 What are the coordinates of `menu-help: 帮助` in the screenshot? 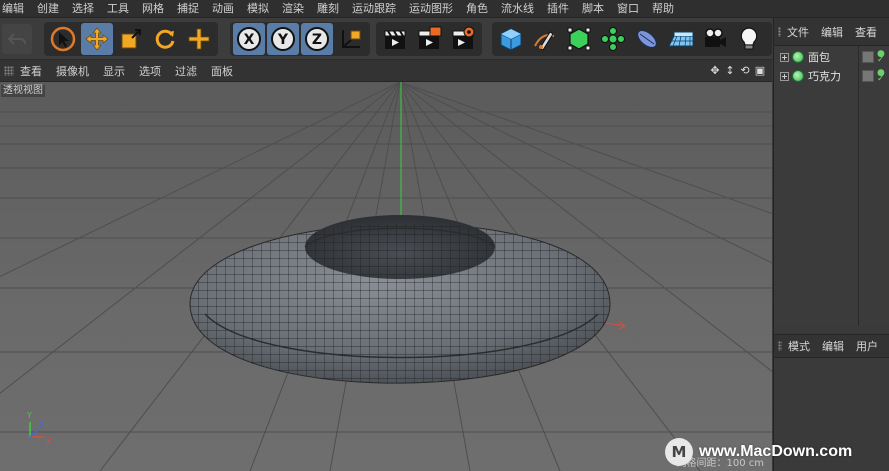 It's located at (663, 9).